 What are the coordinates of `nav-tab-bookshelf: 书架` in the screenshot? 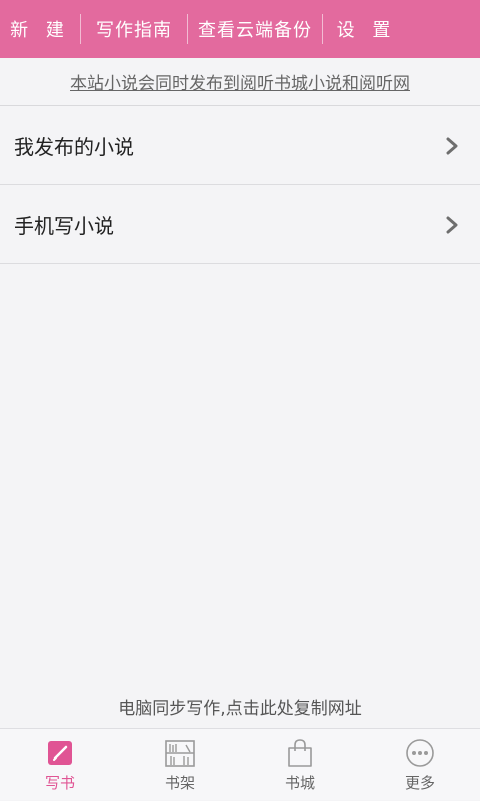 It's located at (180, 765).